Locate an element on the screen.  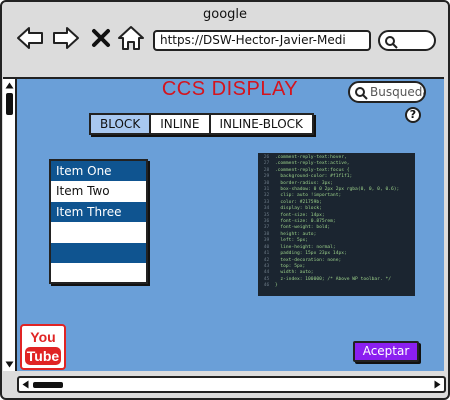
help-icon: ? is located at coordinates (413, 115).